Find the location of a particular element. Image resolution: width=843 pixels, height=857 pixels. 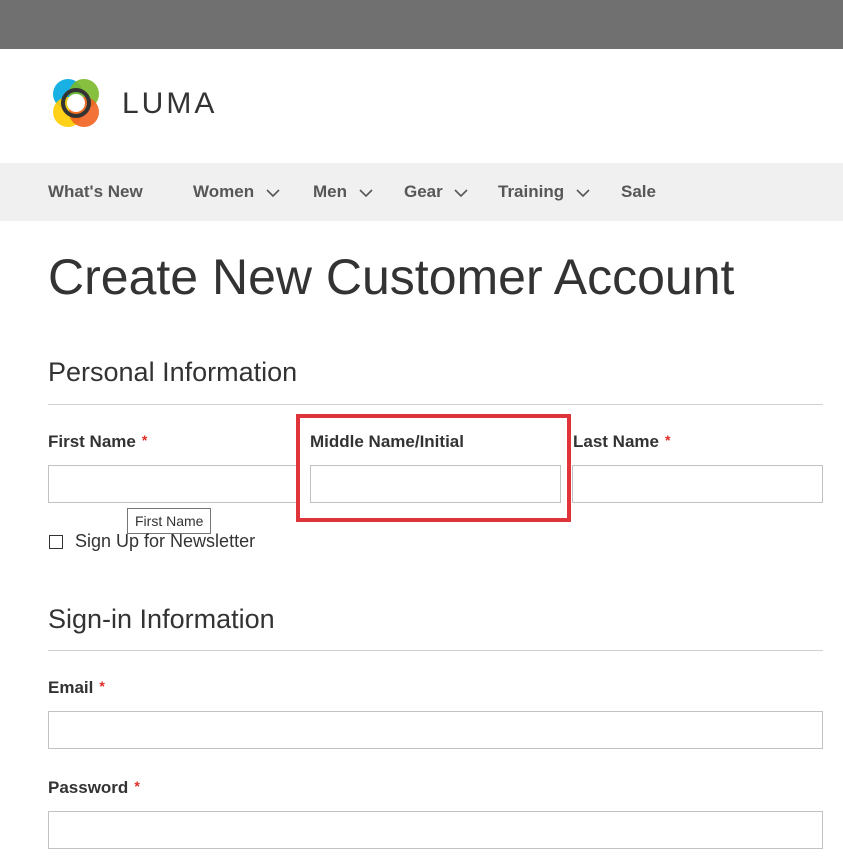

last-name-label: Last Name * is located at coordinates (621, 442).